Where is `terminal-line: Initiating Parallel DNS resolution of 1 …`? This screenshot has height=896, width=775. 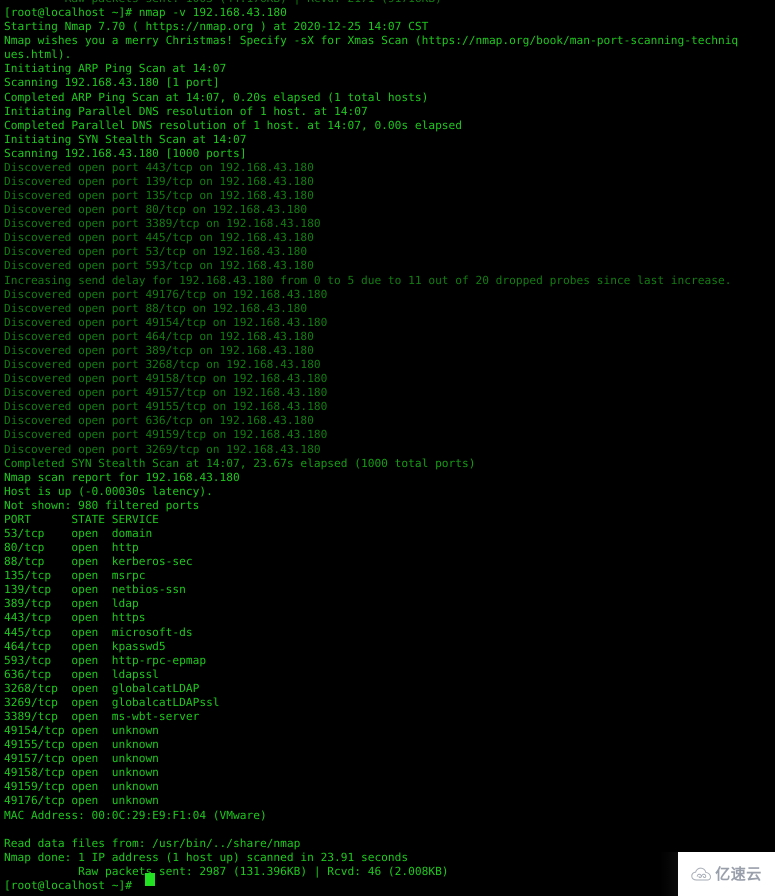
terminal-line: Initiating Parallel DNS resolution of 1 … is located at coordinates (186, 111).